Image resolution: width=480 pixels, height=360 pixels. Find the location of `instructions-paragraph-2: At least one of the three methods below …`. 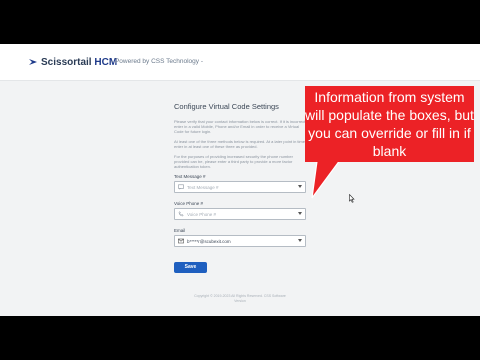

instructions-paragraph-2: At least one of the three methods below … is located at coordinates (240, 144).